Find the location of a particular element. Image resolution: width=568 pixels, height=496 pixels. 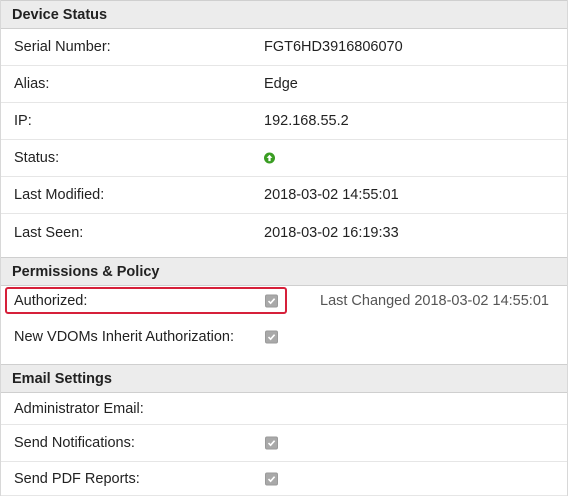

ip-label: IP: is located at coordinates (23, 121).